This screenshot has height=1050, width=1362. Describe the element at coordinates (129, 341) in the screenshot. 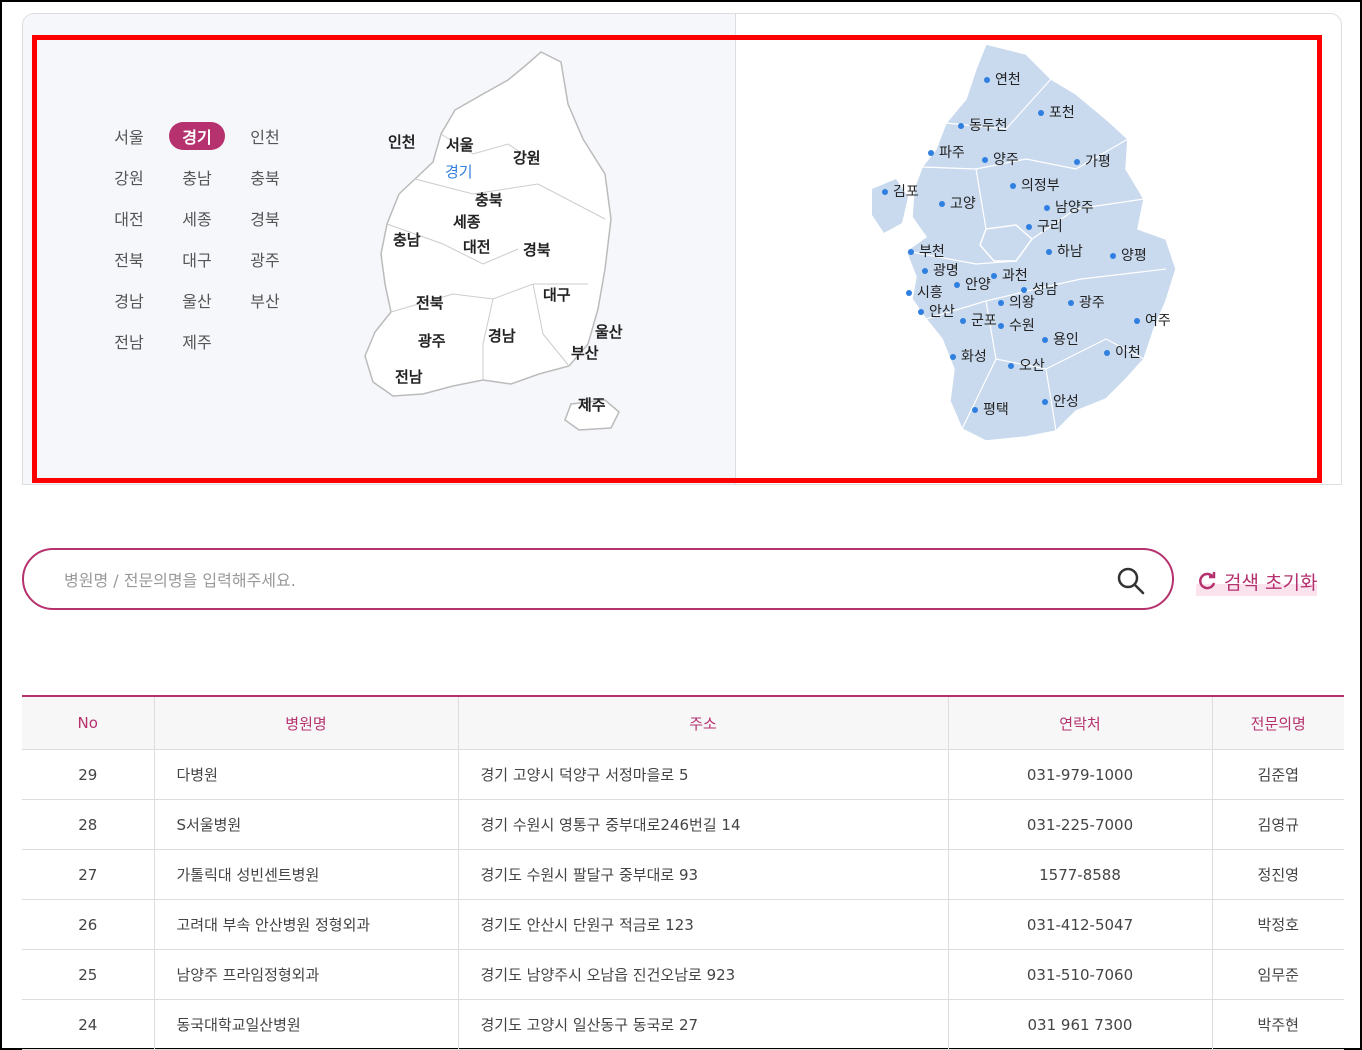

I see `region-item: 전남` at that location.